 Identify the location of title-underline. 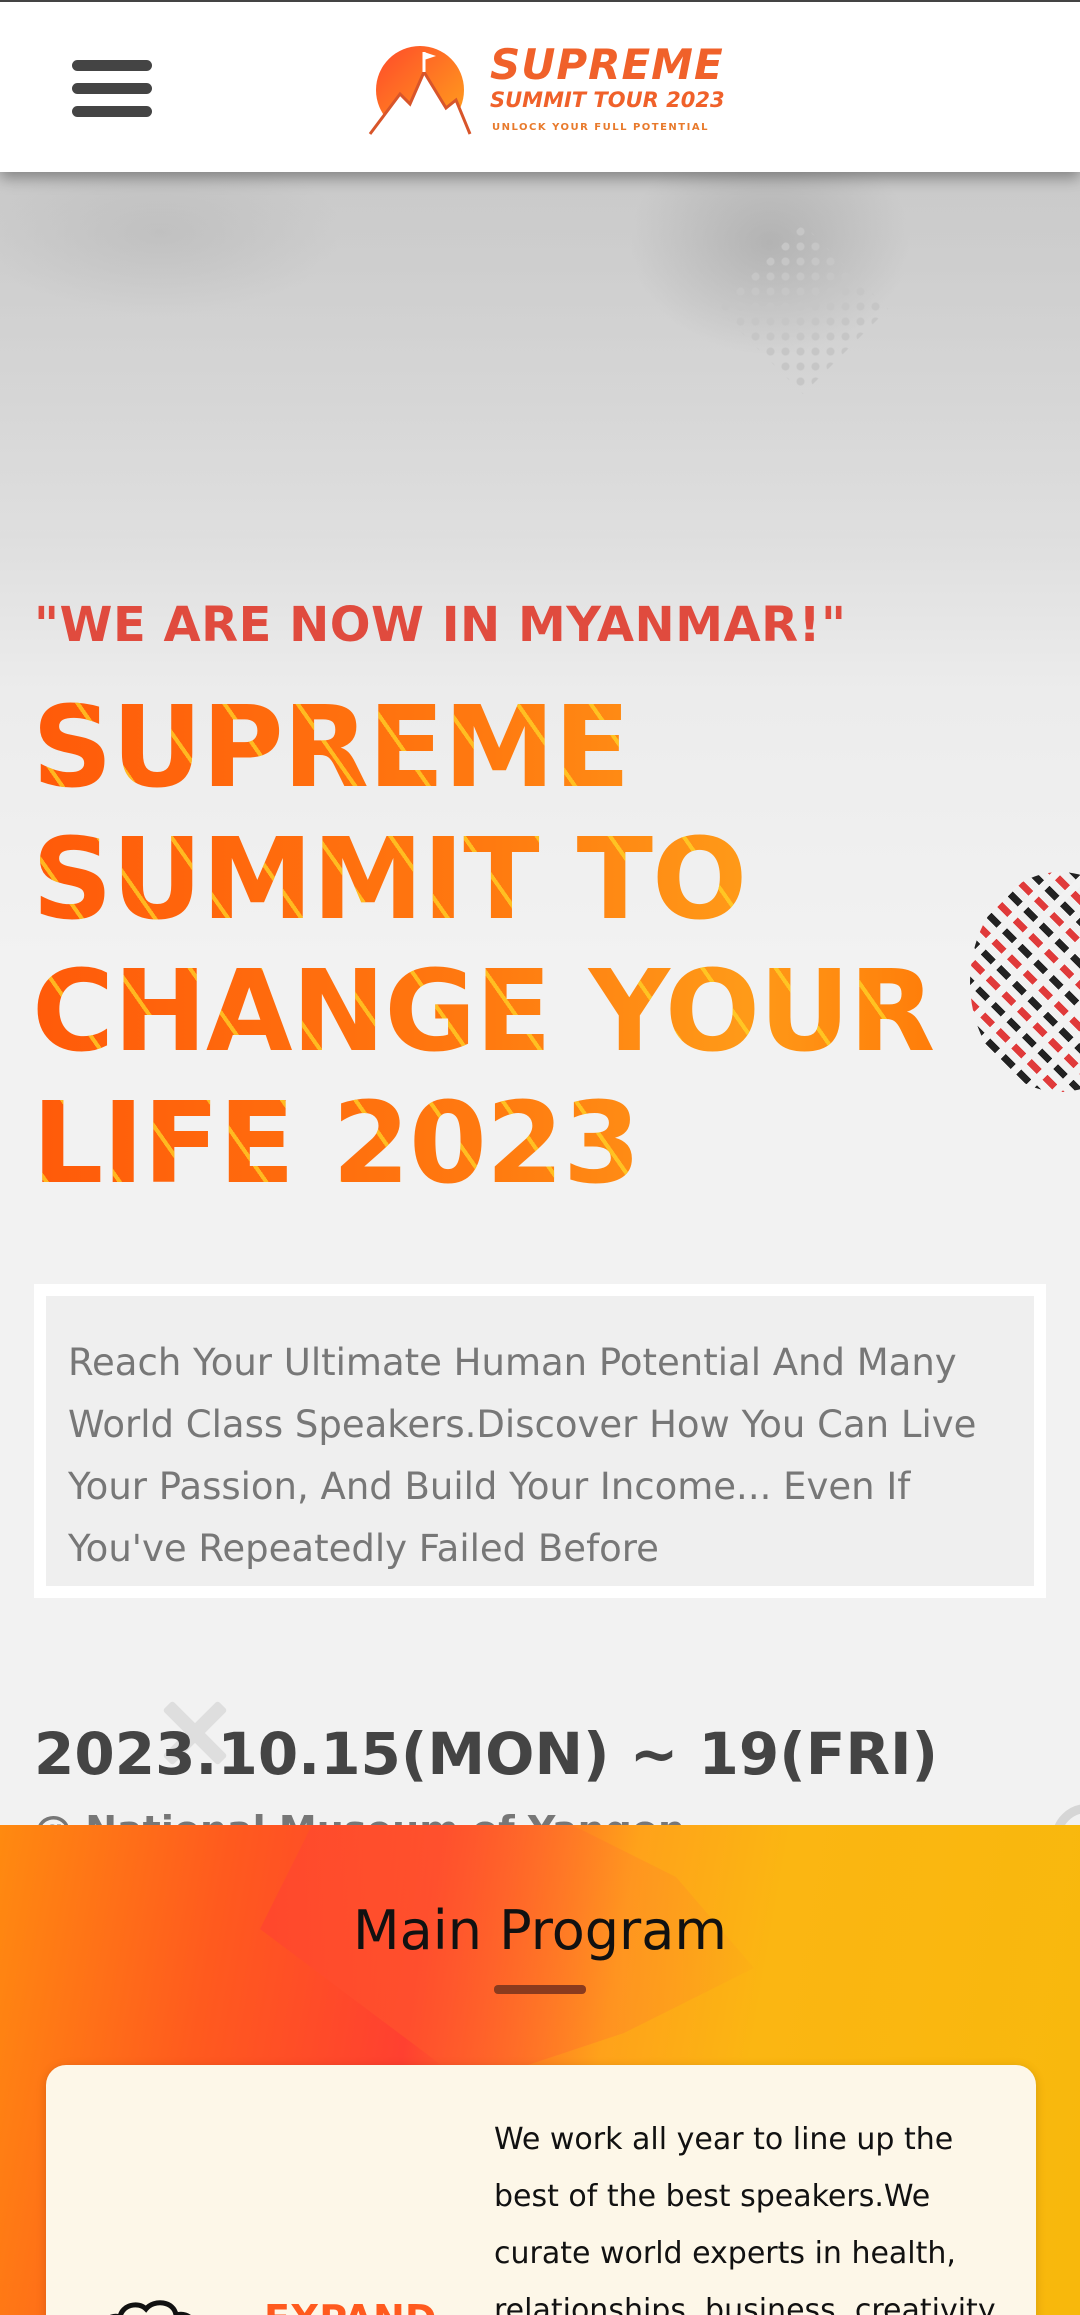
(540, 1989).